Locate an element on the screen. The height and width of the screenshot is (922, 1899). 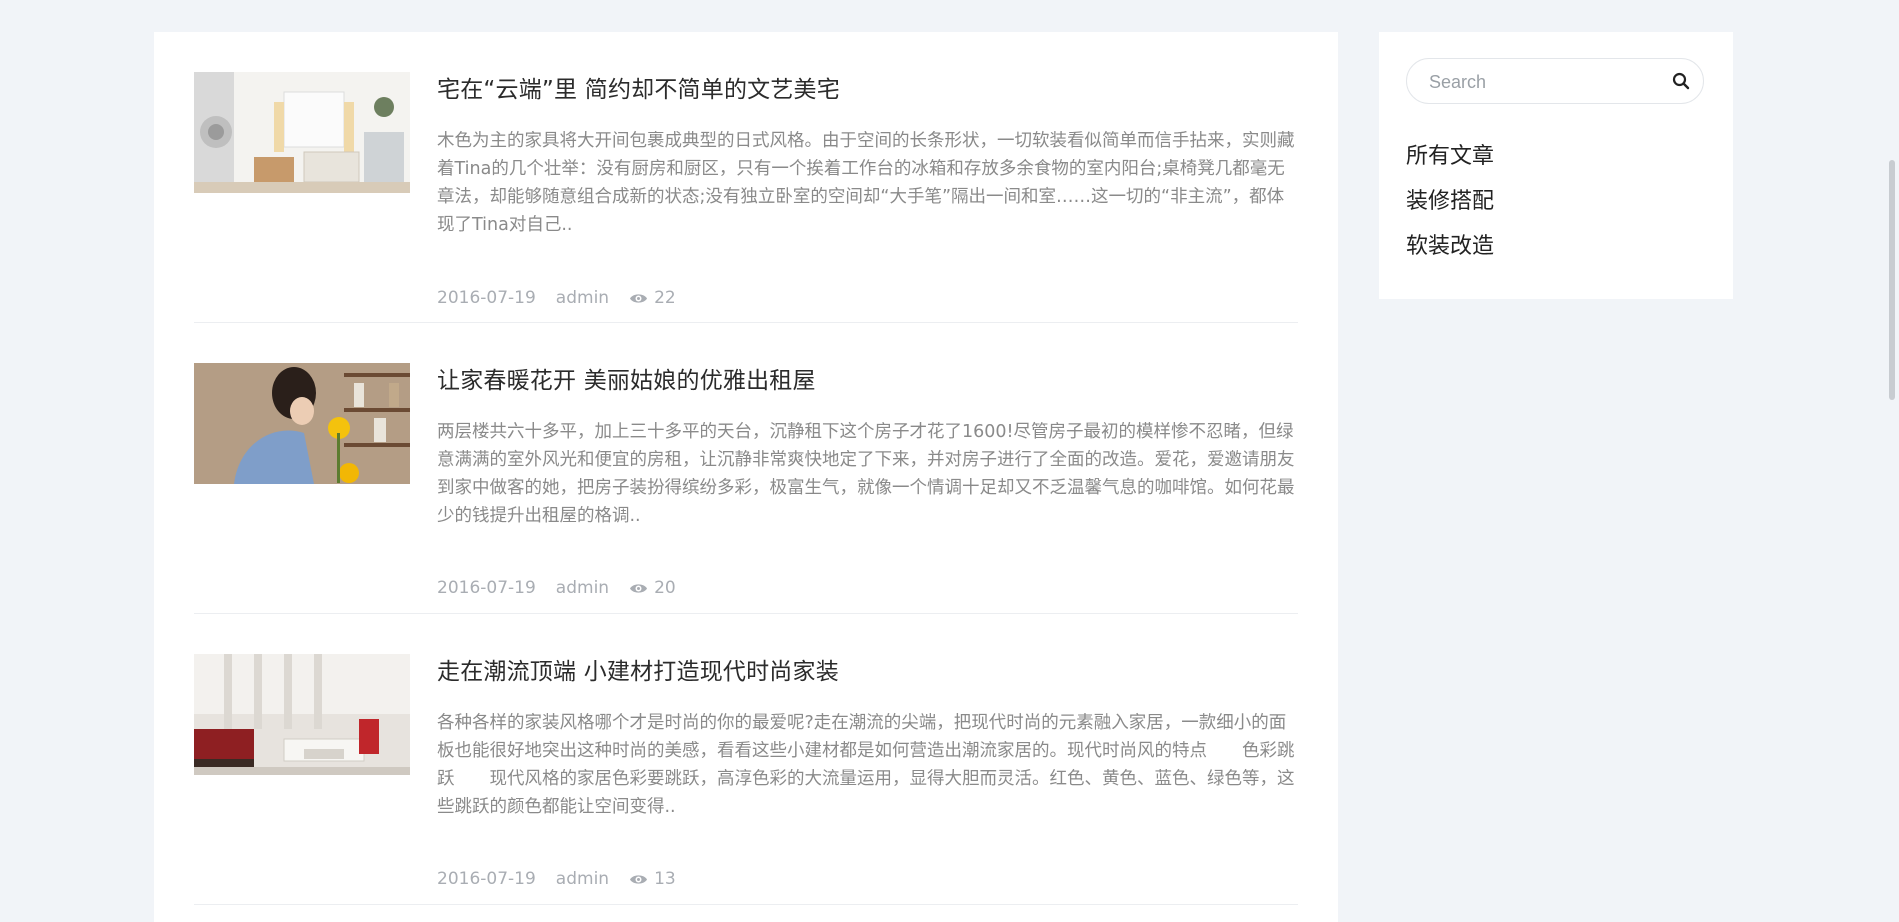
article-title: 走在潮流顶端 小建材打造现代时尚家装 is located at coordinates (638, 669).